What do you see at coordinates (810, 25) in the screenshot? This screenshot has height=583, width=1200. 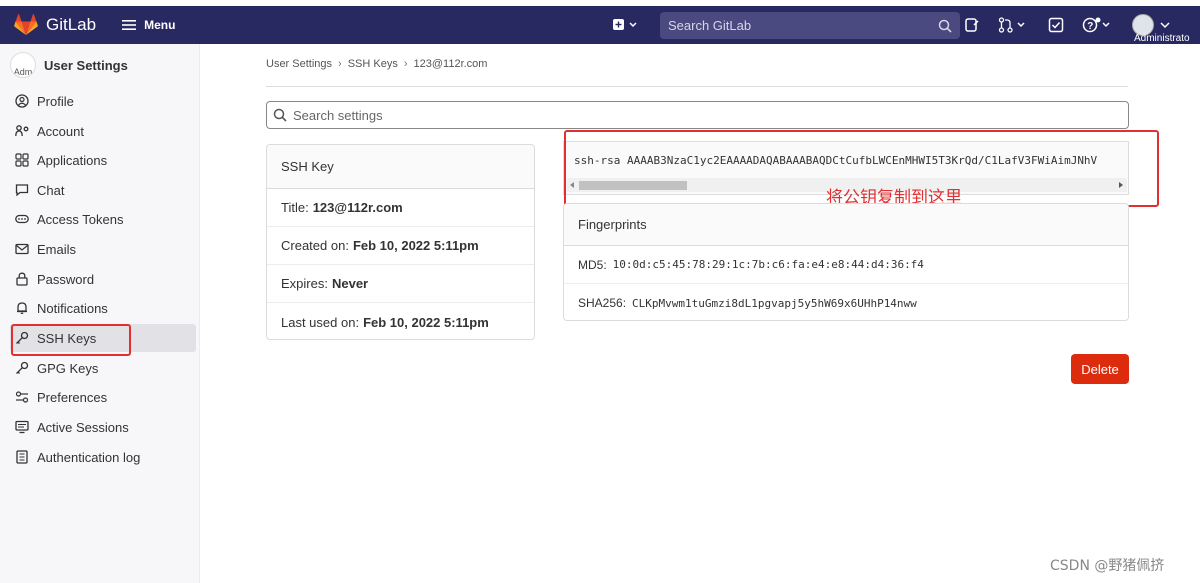 I see `search-input: Search GitLab` at bounding box center [810, 25].